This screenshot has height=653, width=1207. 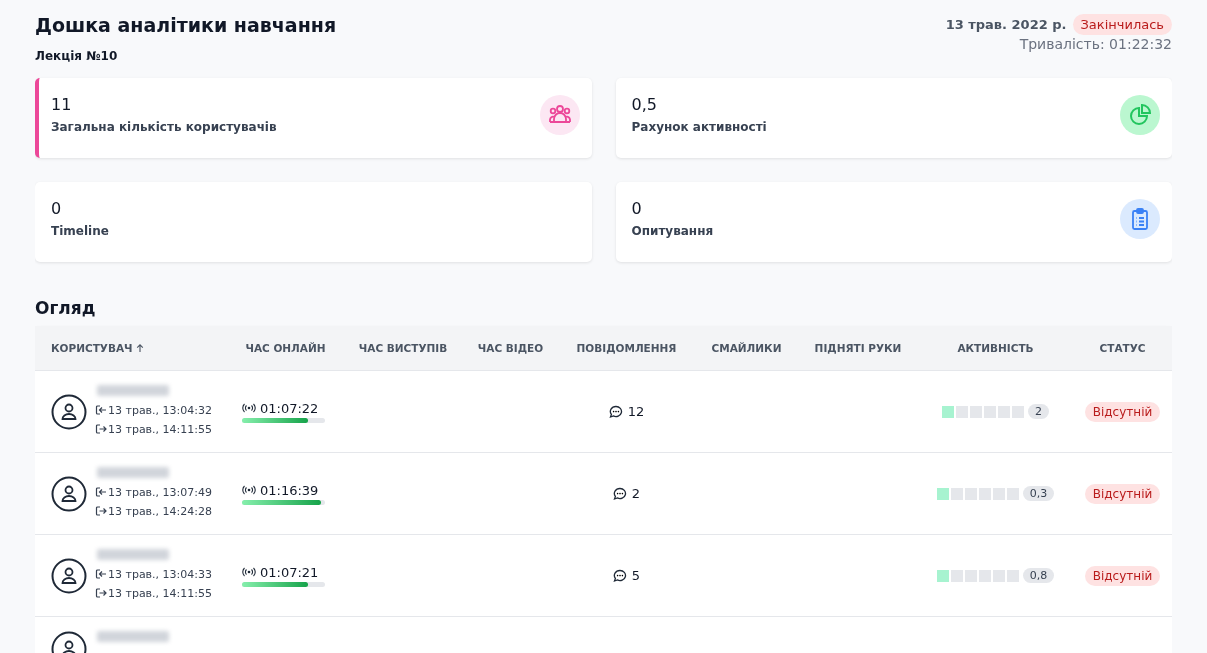 I want to click on activity-score: 0,3, so click(x=1038, y=493).